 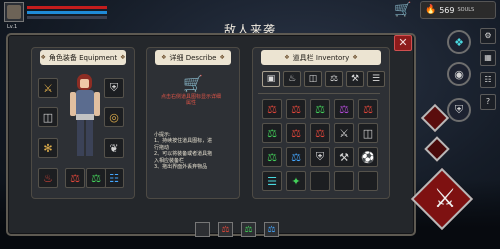 I want to click on equip-slot-helmet: ♨, so click(x=48, y=178).